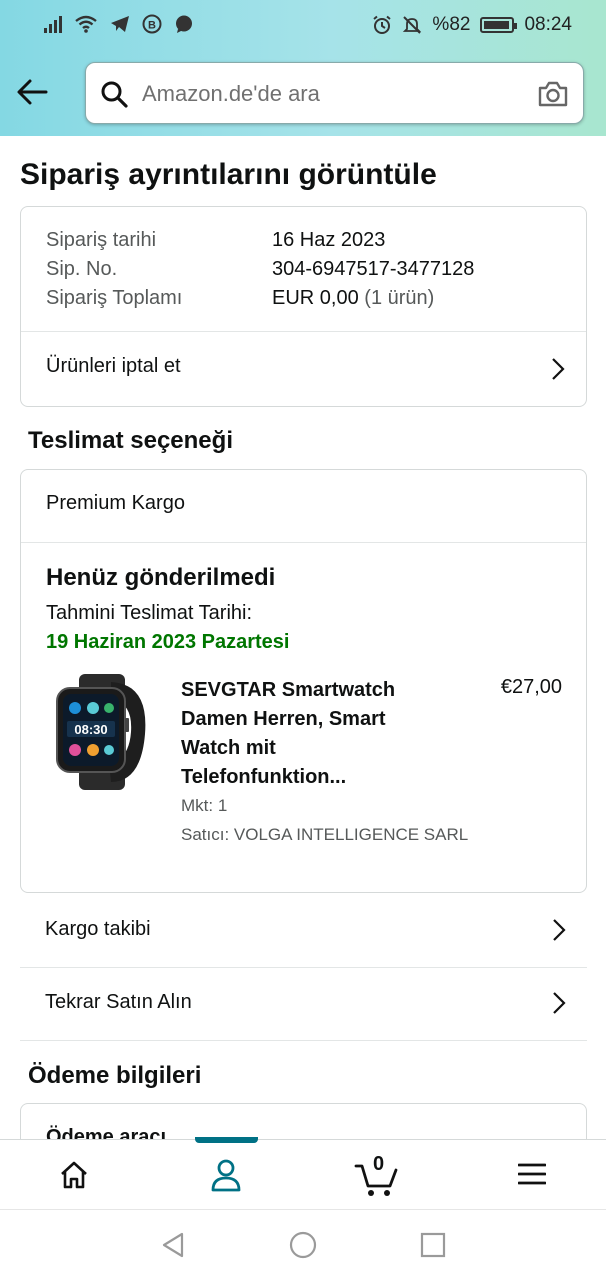  Describe the element at coordinates (82, 269) in the screenshot. I see `order-number-label: Sip. No.` at that location.